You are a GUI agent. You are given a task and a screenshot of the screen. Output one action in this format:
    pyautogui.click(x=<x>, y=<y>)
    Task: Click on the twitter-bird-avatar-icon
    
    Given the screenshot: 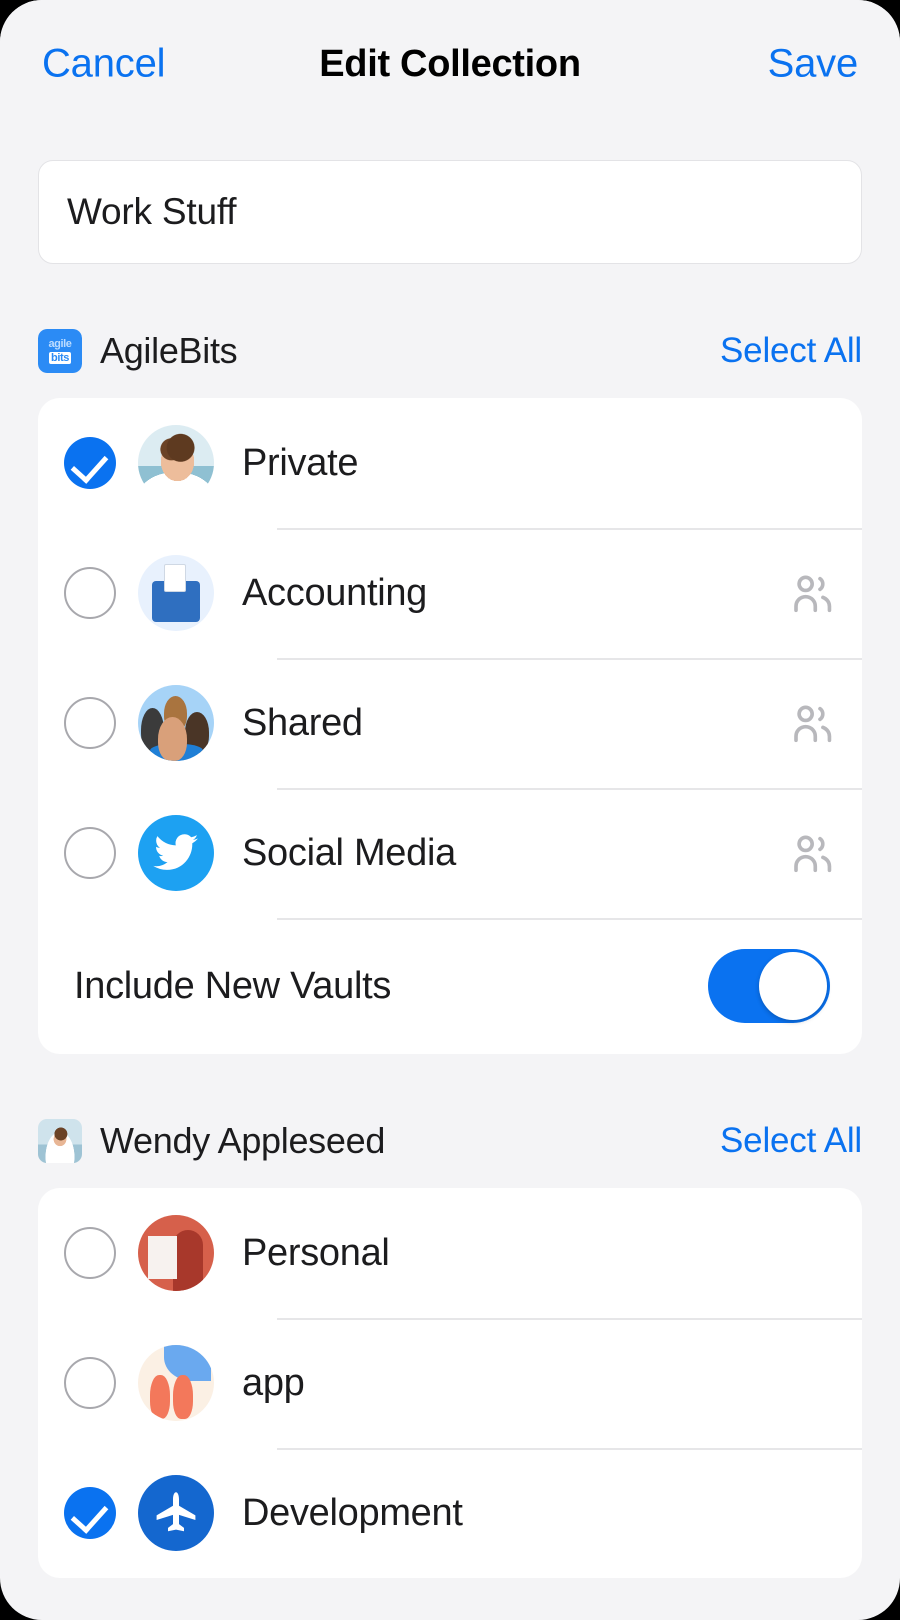 What is the action you would take?
    pyautogui.click(x=176, y=853)
    